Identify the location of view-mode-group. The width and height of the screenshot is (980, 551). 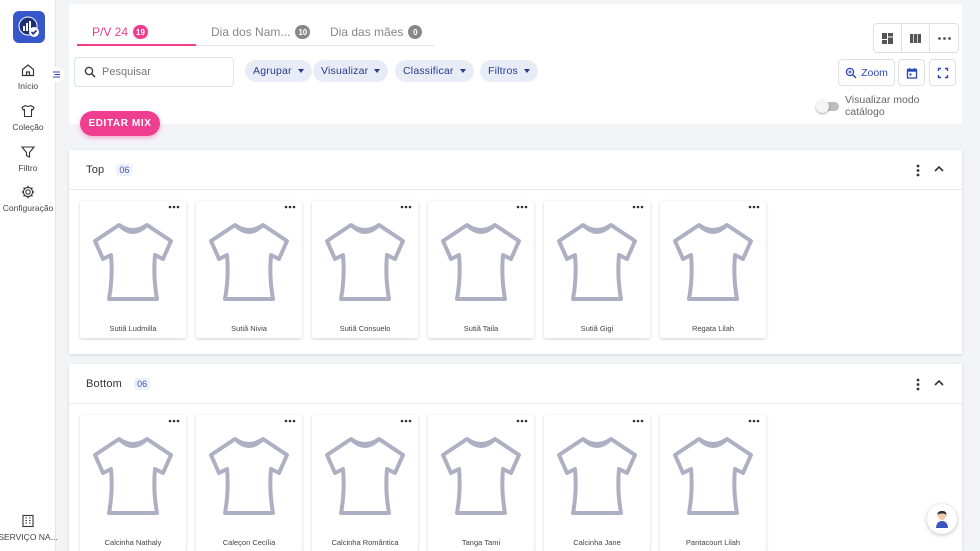
(916, 38).